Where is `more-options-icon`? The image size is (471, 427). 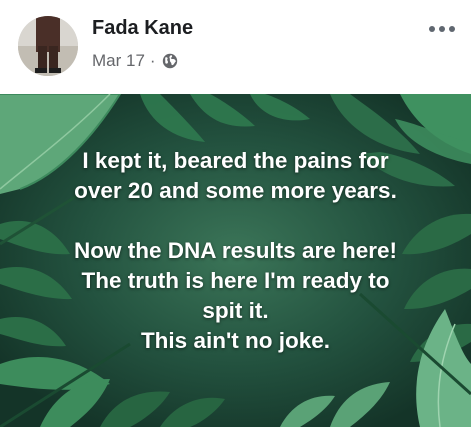 more-options-icon is located at coordinates (442, 29).